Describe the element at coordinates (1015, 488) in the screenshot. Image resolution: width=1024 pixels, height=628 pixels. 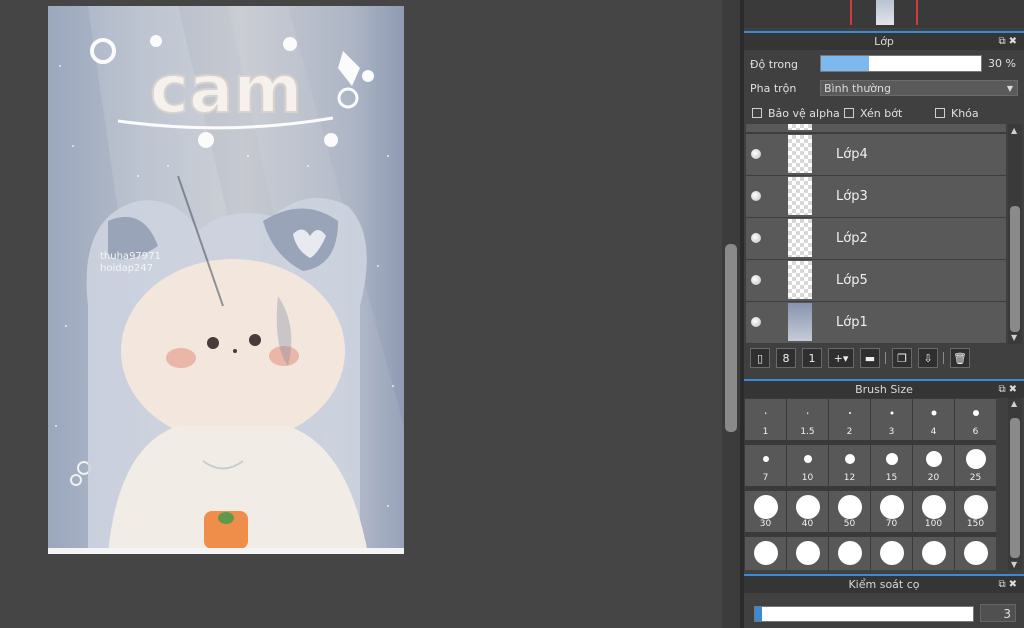
I see `brush-scroll-thumb` at that location.